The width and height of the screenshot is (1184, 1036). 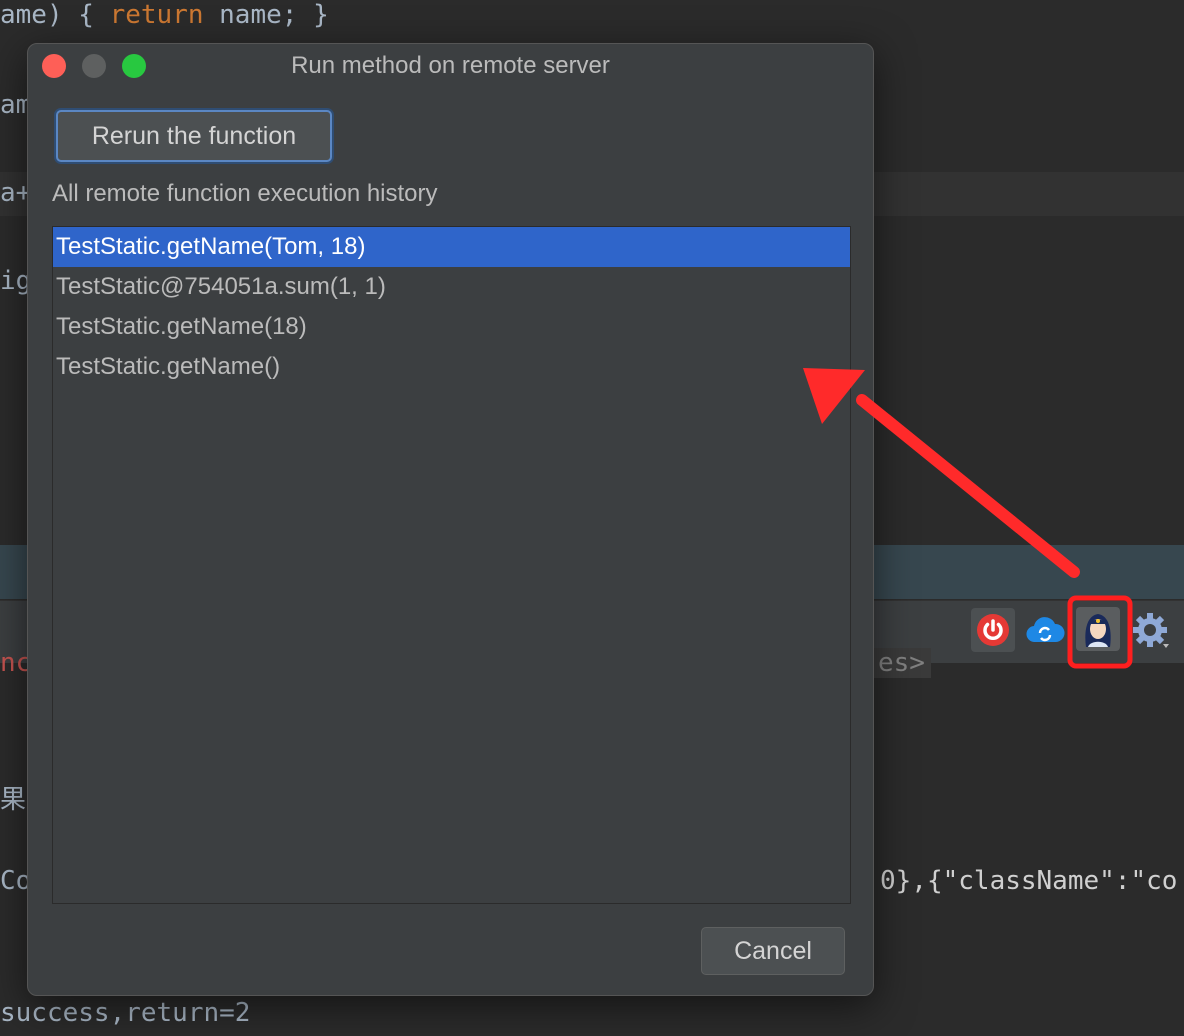 I want to click on avatar-icon, so click(x=1098, y=630).